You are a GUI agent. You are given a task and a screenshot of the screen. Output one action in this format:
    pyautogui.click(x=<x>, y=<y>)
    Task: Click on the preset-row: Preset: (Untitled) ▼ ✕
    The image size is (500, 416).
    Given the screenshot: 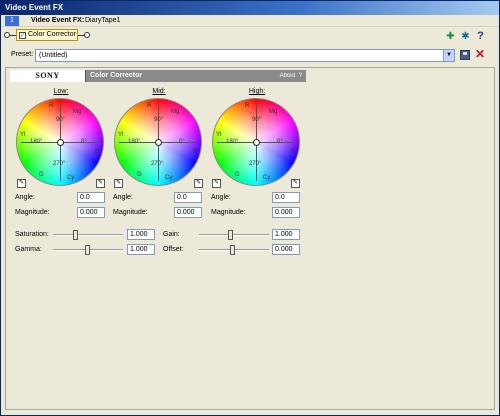 What is the action you would take?
    pyautogui.click(x=250, y=55)
    